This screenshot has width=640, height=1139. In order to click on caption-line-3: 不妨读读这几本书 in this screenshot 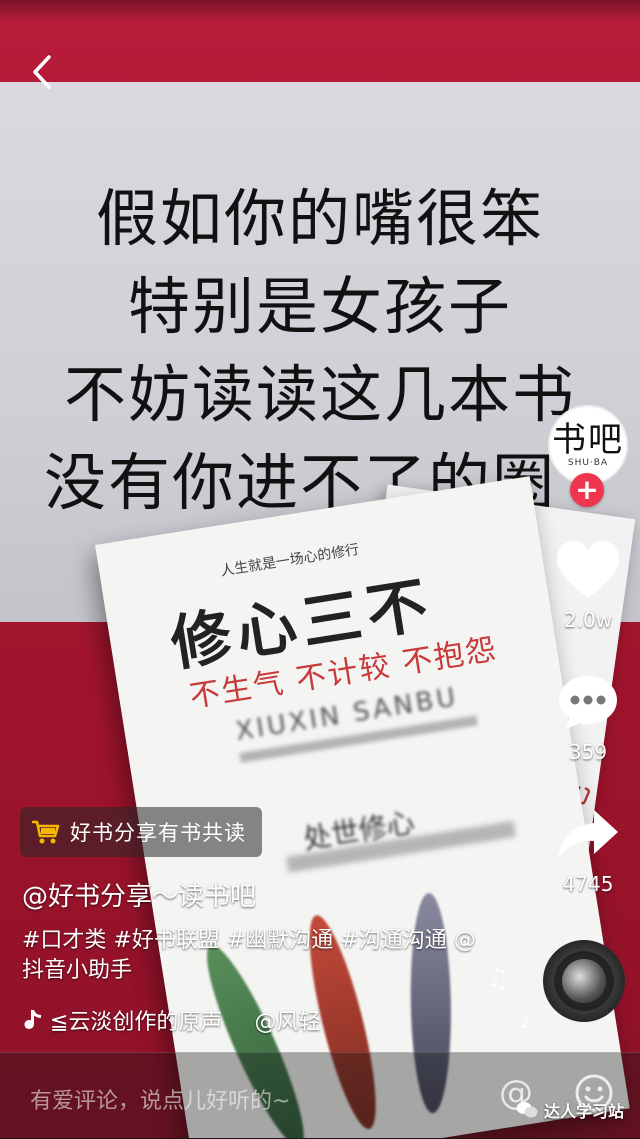, I will do `click(319, 394)`.